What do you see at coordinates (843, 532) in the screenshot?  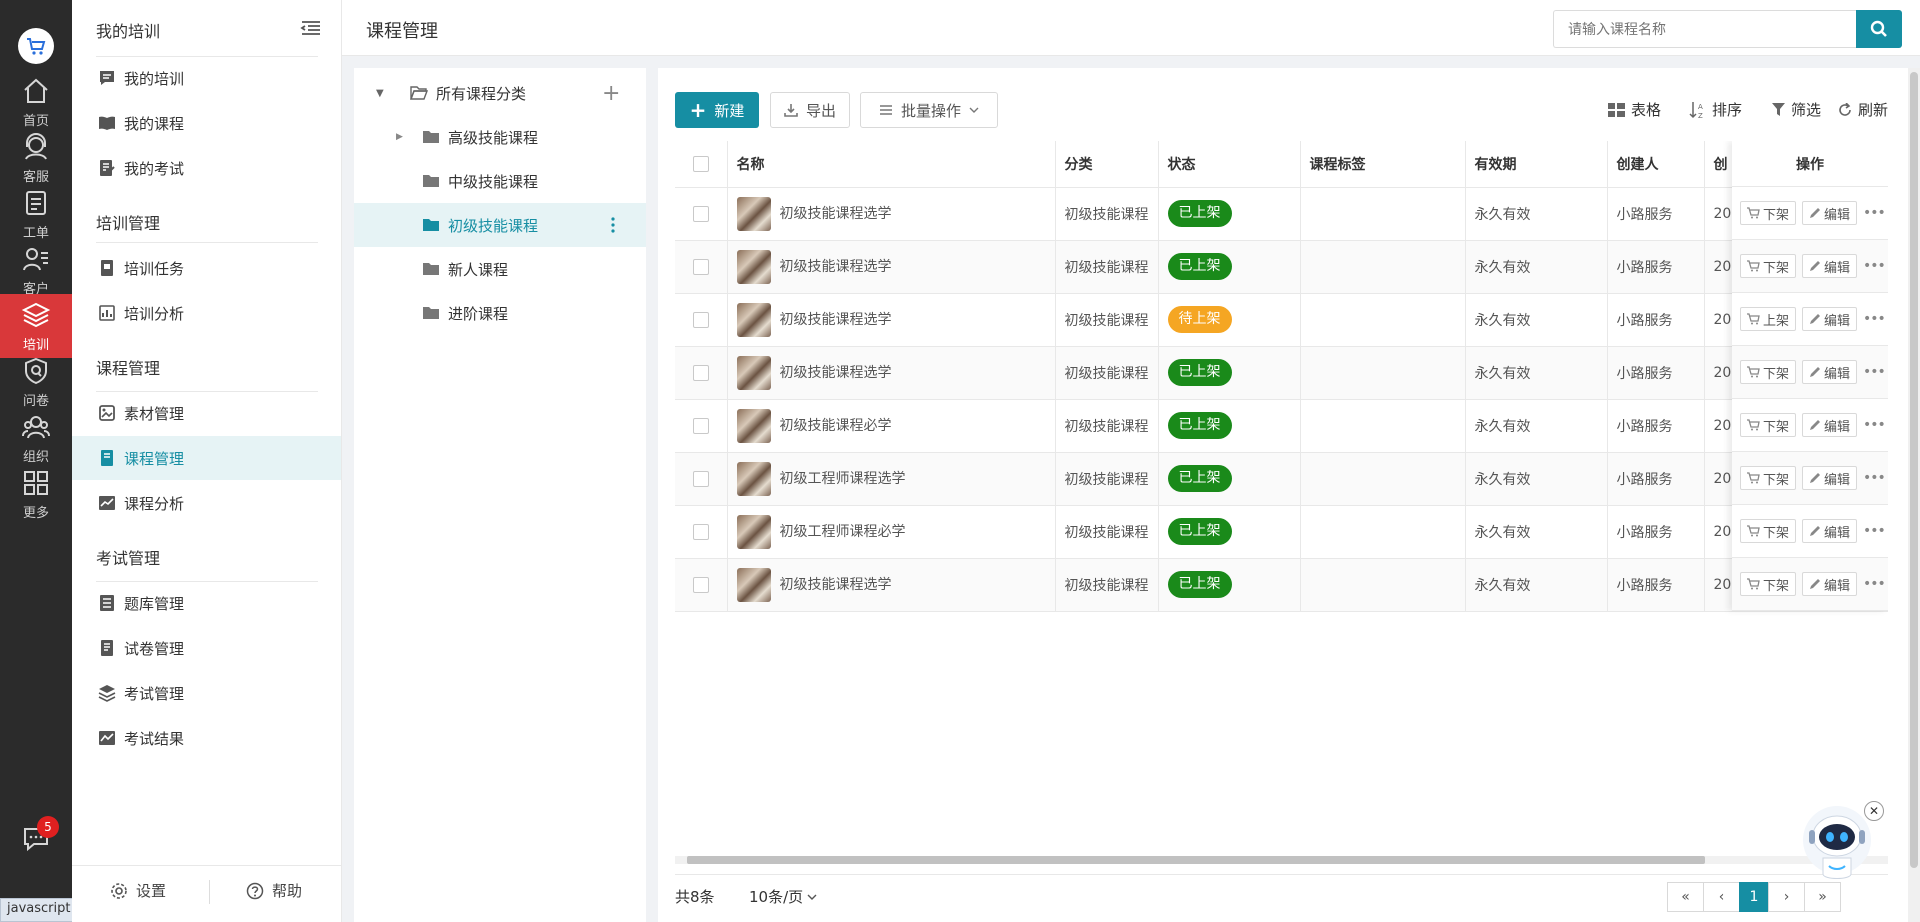 I see `course-name: 初级工程师课程必学` at bounding box center [843, 532].